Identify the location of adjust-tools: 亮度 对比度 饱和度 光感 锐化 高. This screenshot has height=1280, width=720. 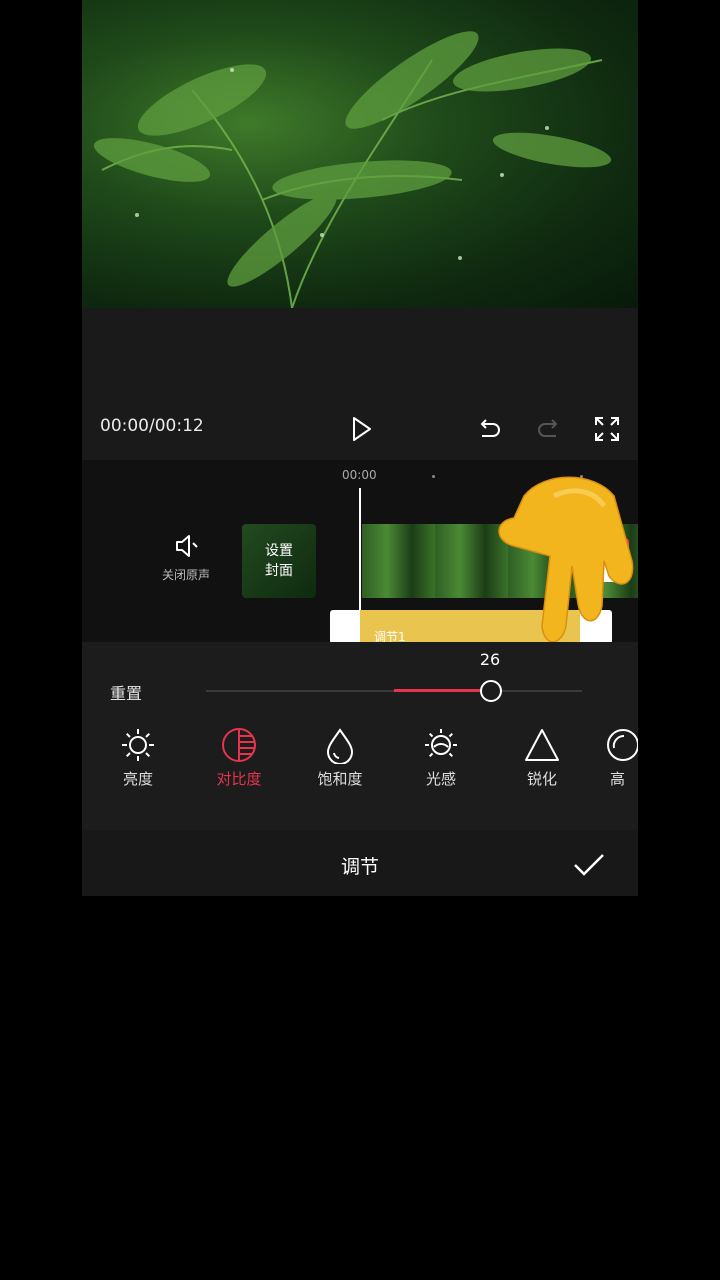
(360, 761).